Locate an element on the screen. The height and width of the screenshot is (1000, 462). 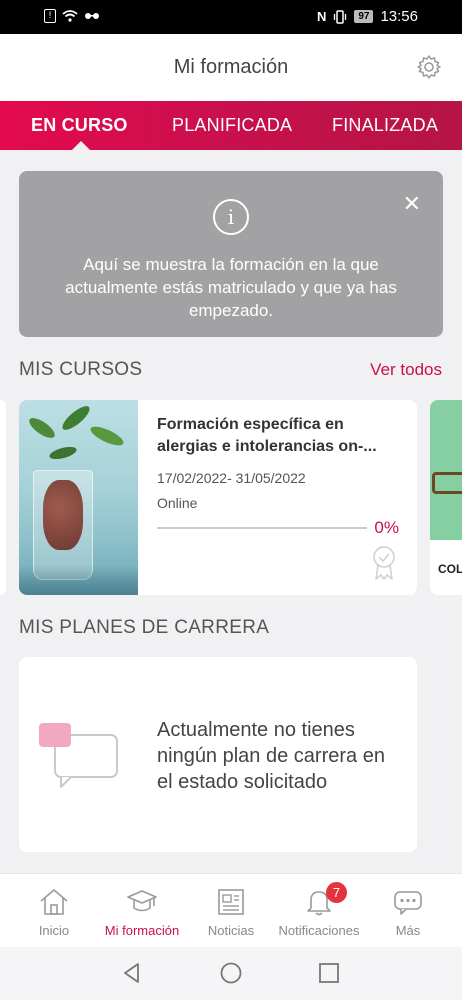
nav-label: Inicio is located at coordinates (54, 930).